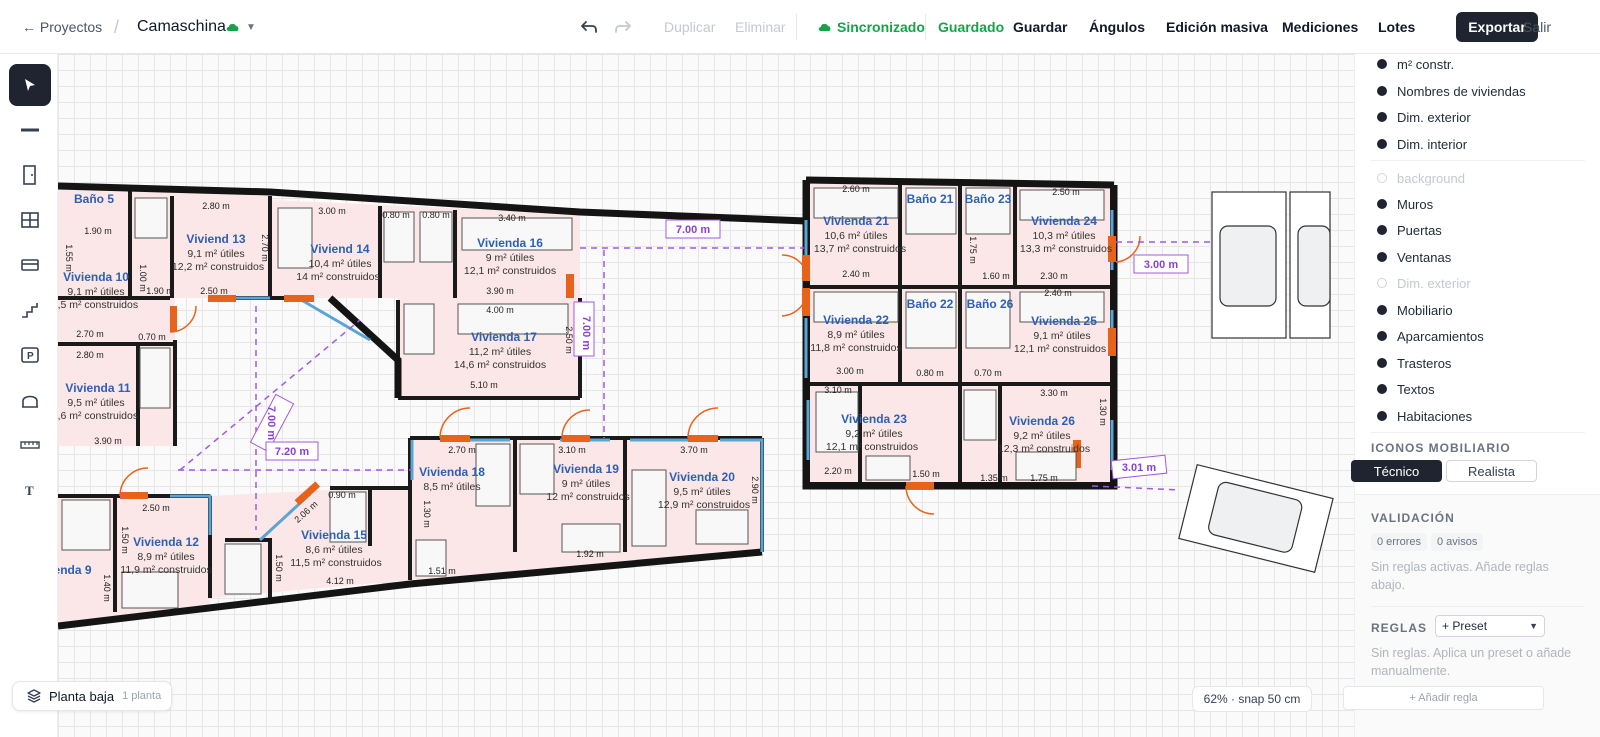  Describe the element at coordinates (988, 373) in the screenshot. I see `dimension-label: 0.70 m` at that location.